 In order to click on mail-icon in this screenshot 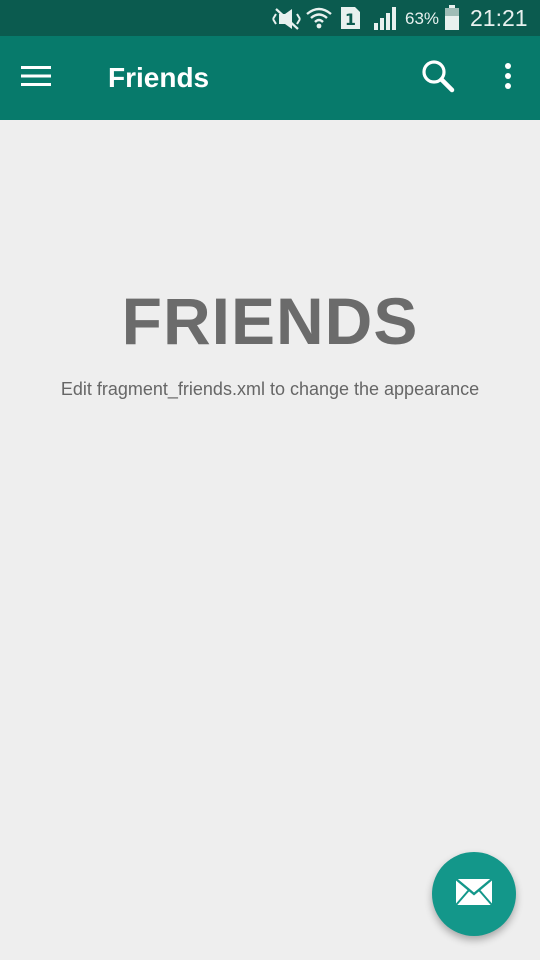, I will do `click(474, 894)`.